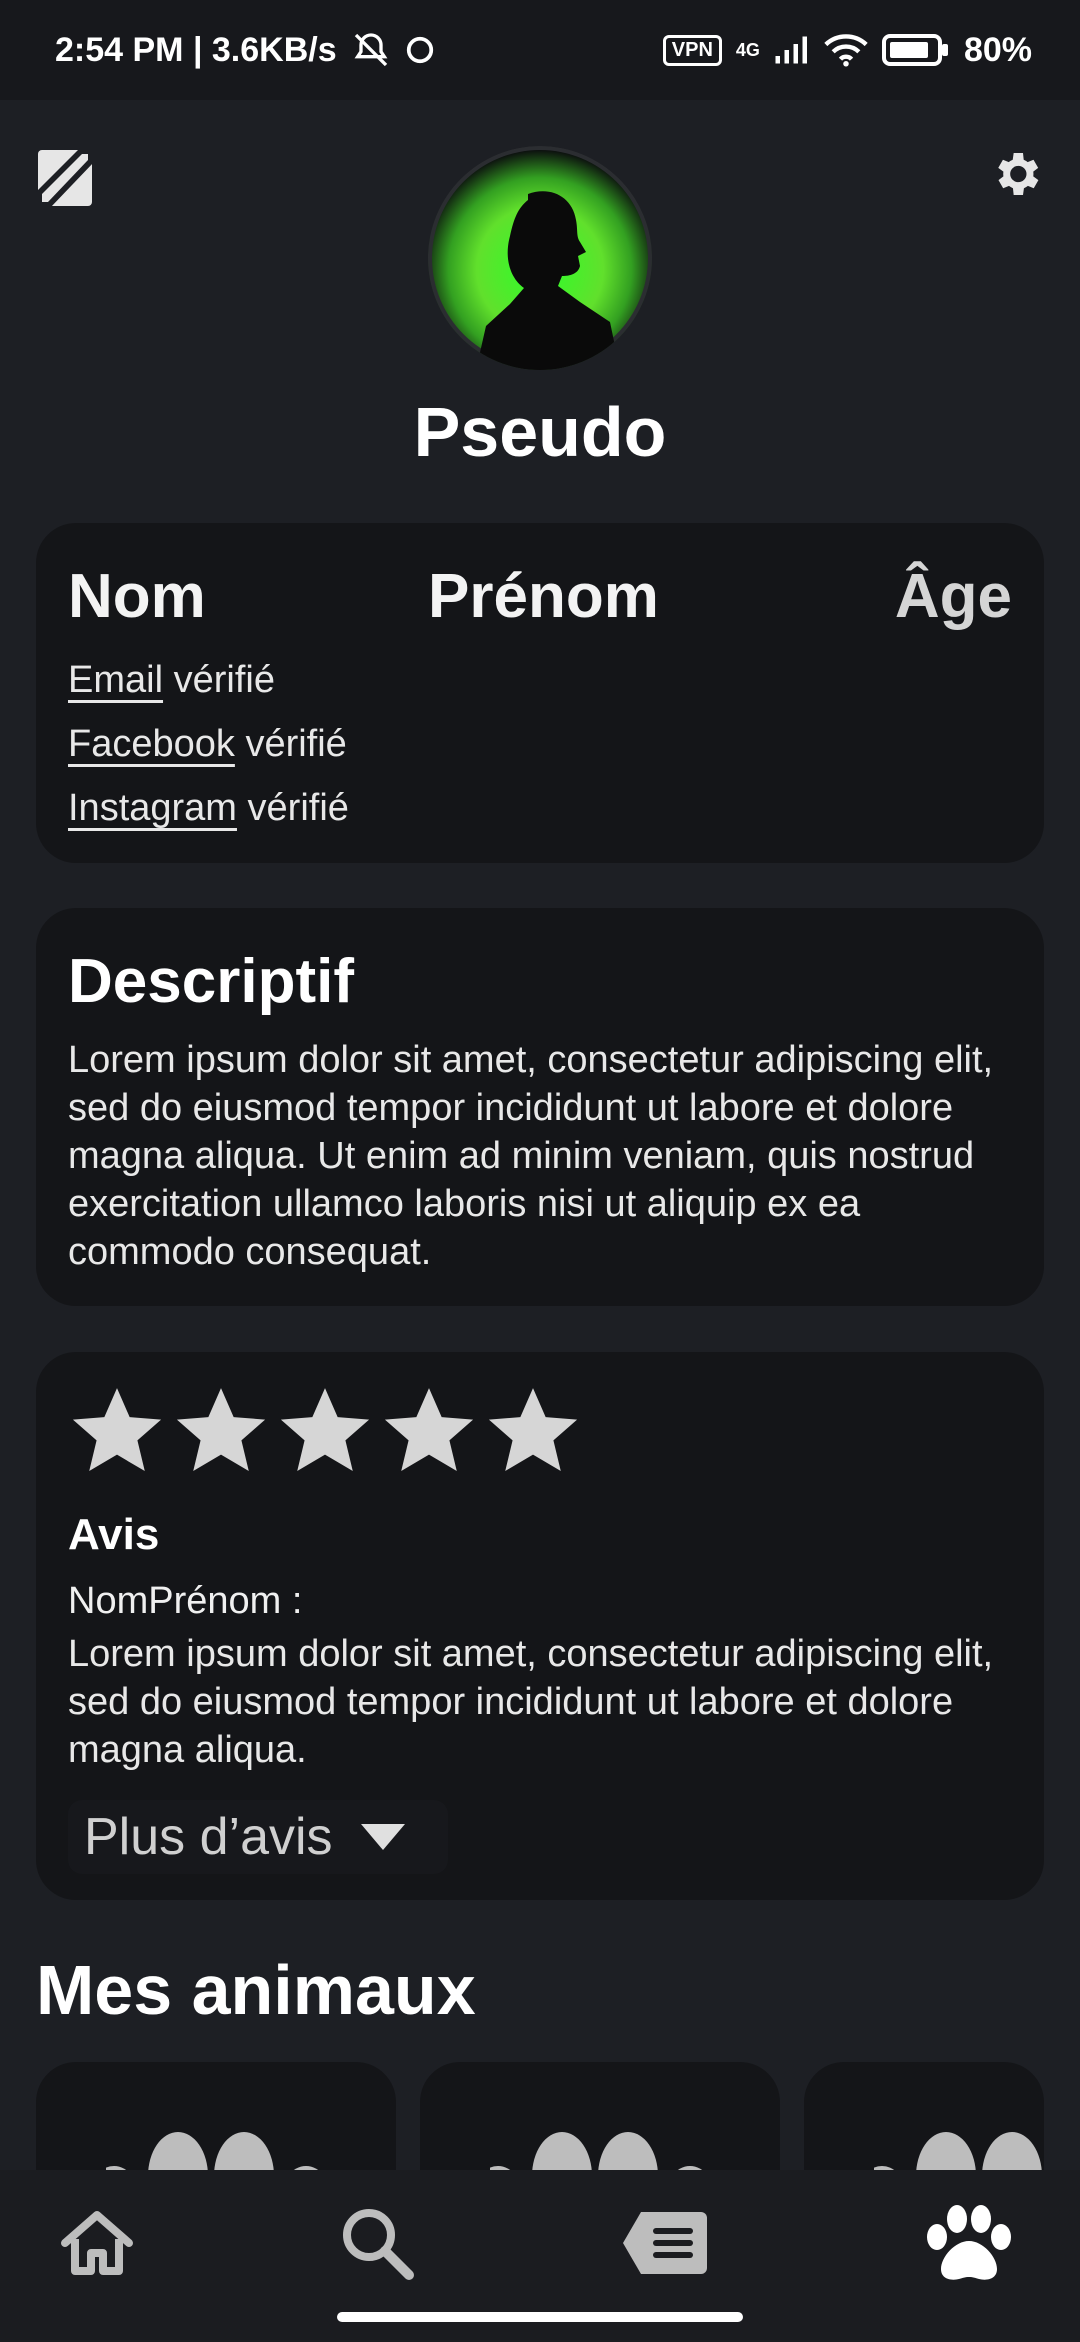 This screenshot has height=2342, width=1080. I want to click on battery-percent: 80%, so click(997, 49).